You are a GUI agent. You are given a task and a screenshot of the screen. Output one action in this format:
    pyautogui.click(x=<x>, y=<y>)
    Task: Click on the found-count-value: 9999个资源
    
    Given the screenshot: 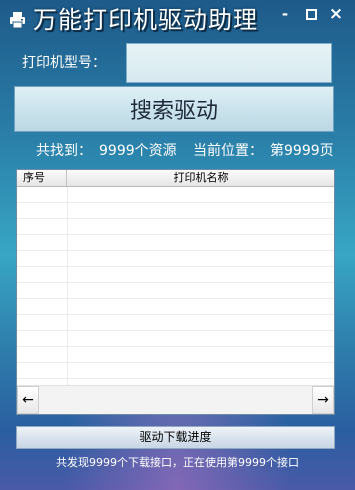 What is the action you would take?
    pyautogui.click(x=138, y=151)
    